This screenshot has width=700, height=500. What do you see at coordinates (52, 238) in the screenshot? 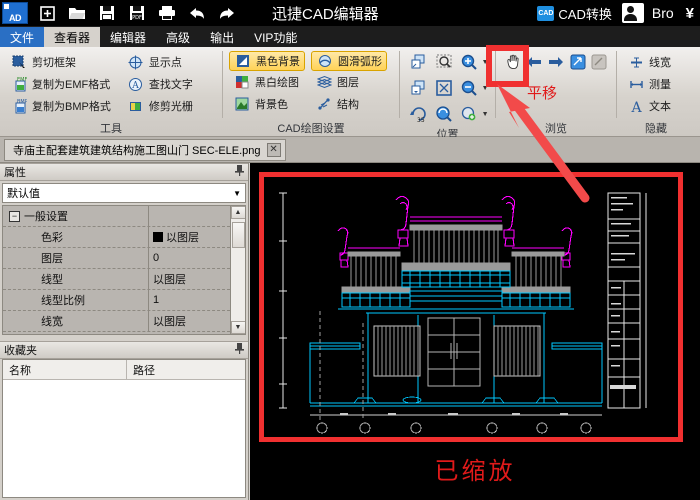
I see `property-name-color: 色彩` at bounding box center [52, 238].